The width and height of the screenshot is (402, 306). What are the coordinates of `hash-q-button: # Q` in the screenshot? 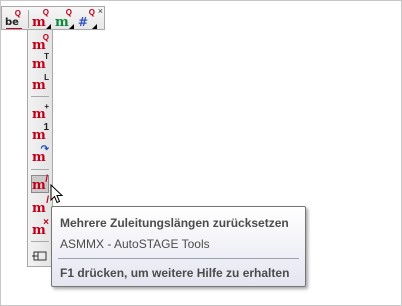 It's located at (87, 19).